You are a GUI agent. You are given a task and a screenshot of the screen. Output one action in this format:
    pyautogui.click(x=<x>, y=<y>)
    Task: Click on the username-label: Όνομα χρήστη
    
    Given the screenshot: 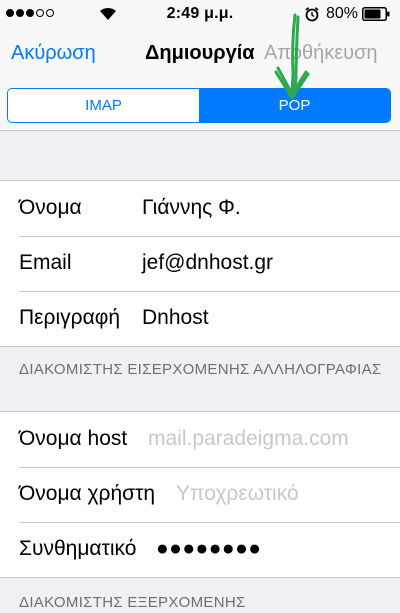 What is the action you would take?
    pyautogui.click(x=87, y=493)
    